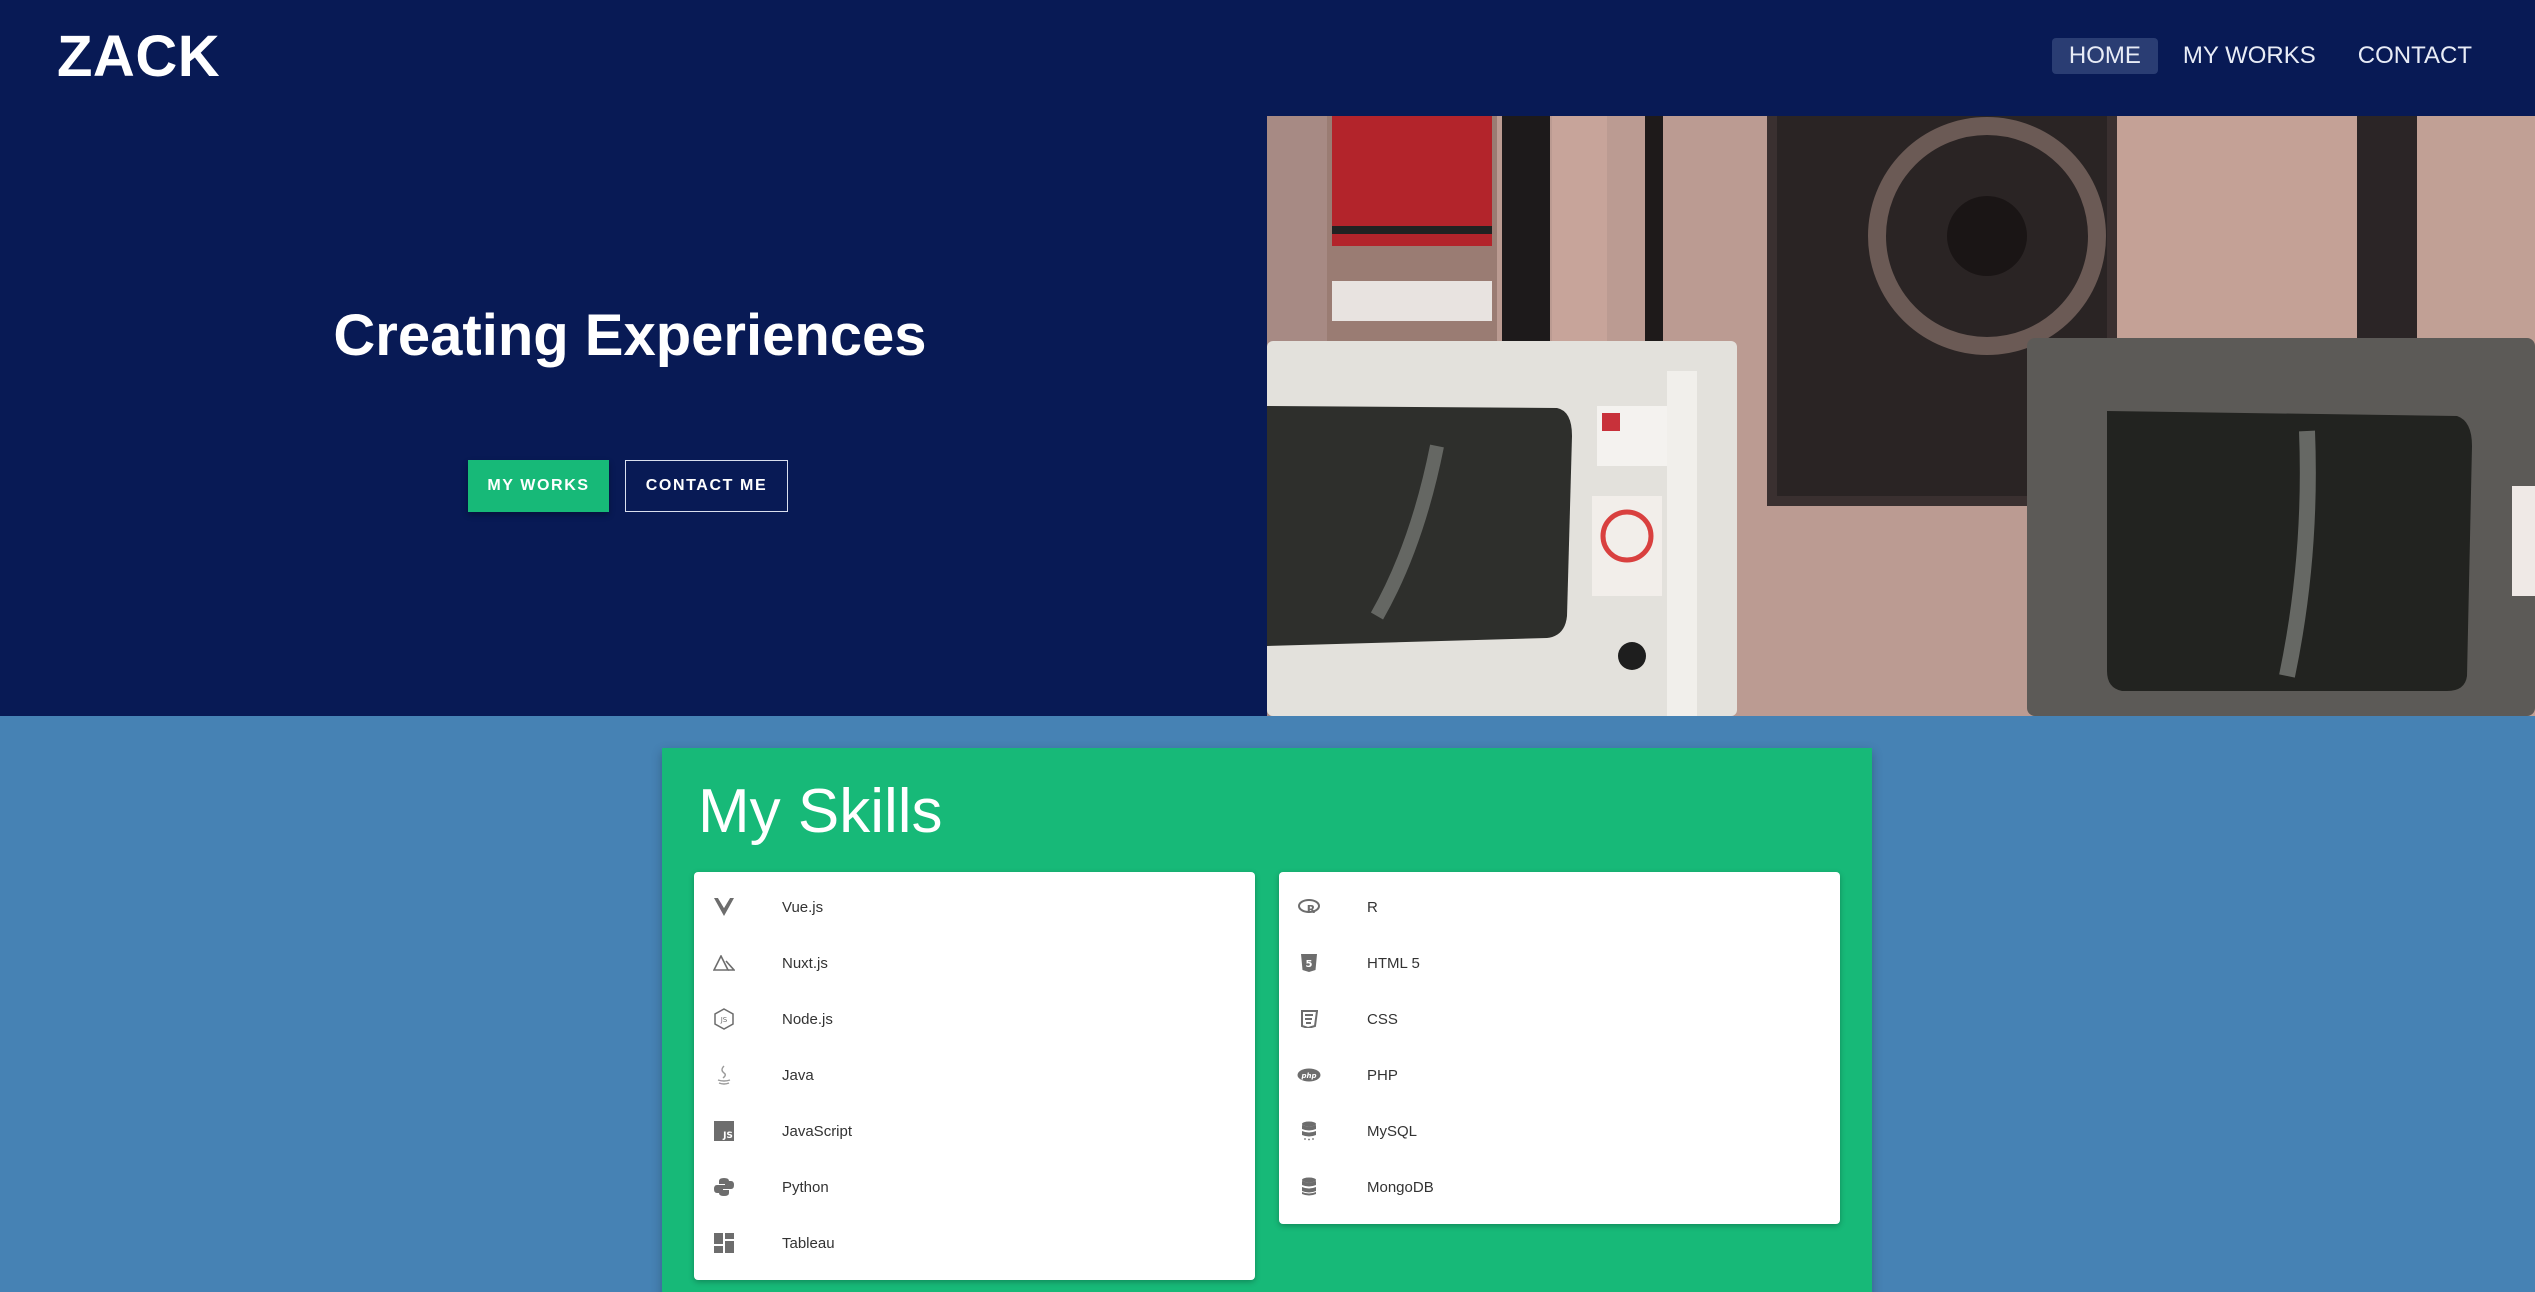 This screenshot has height=1292, width=2535. I want to click on skill-label: MongoDB, so click(1400, 1187).